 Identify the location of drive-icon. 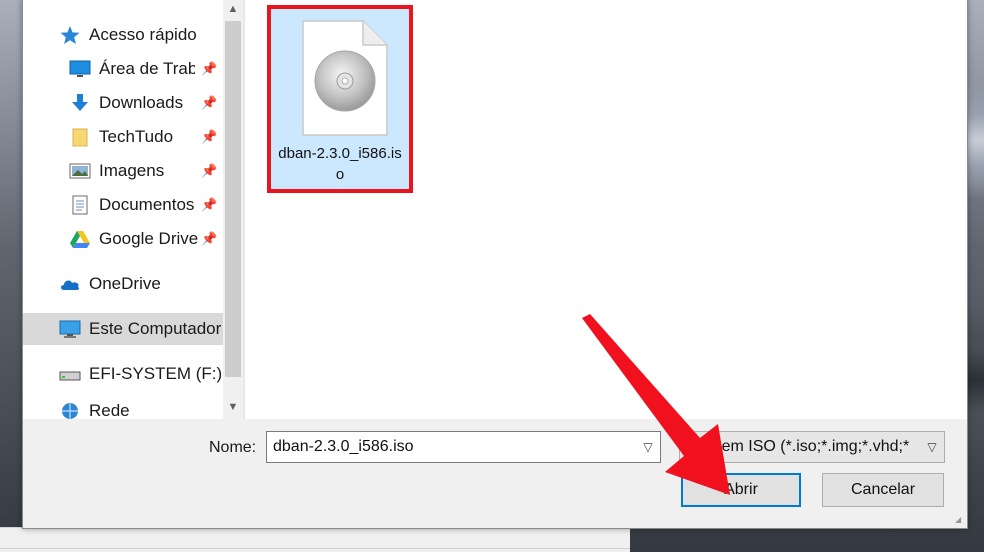
(70, 374).